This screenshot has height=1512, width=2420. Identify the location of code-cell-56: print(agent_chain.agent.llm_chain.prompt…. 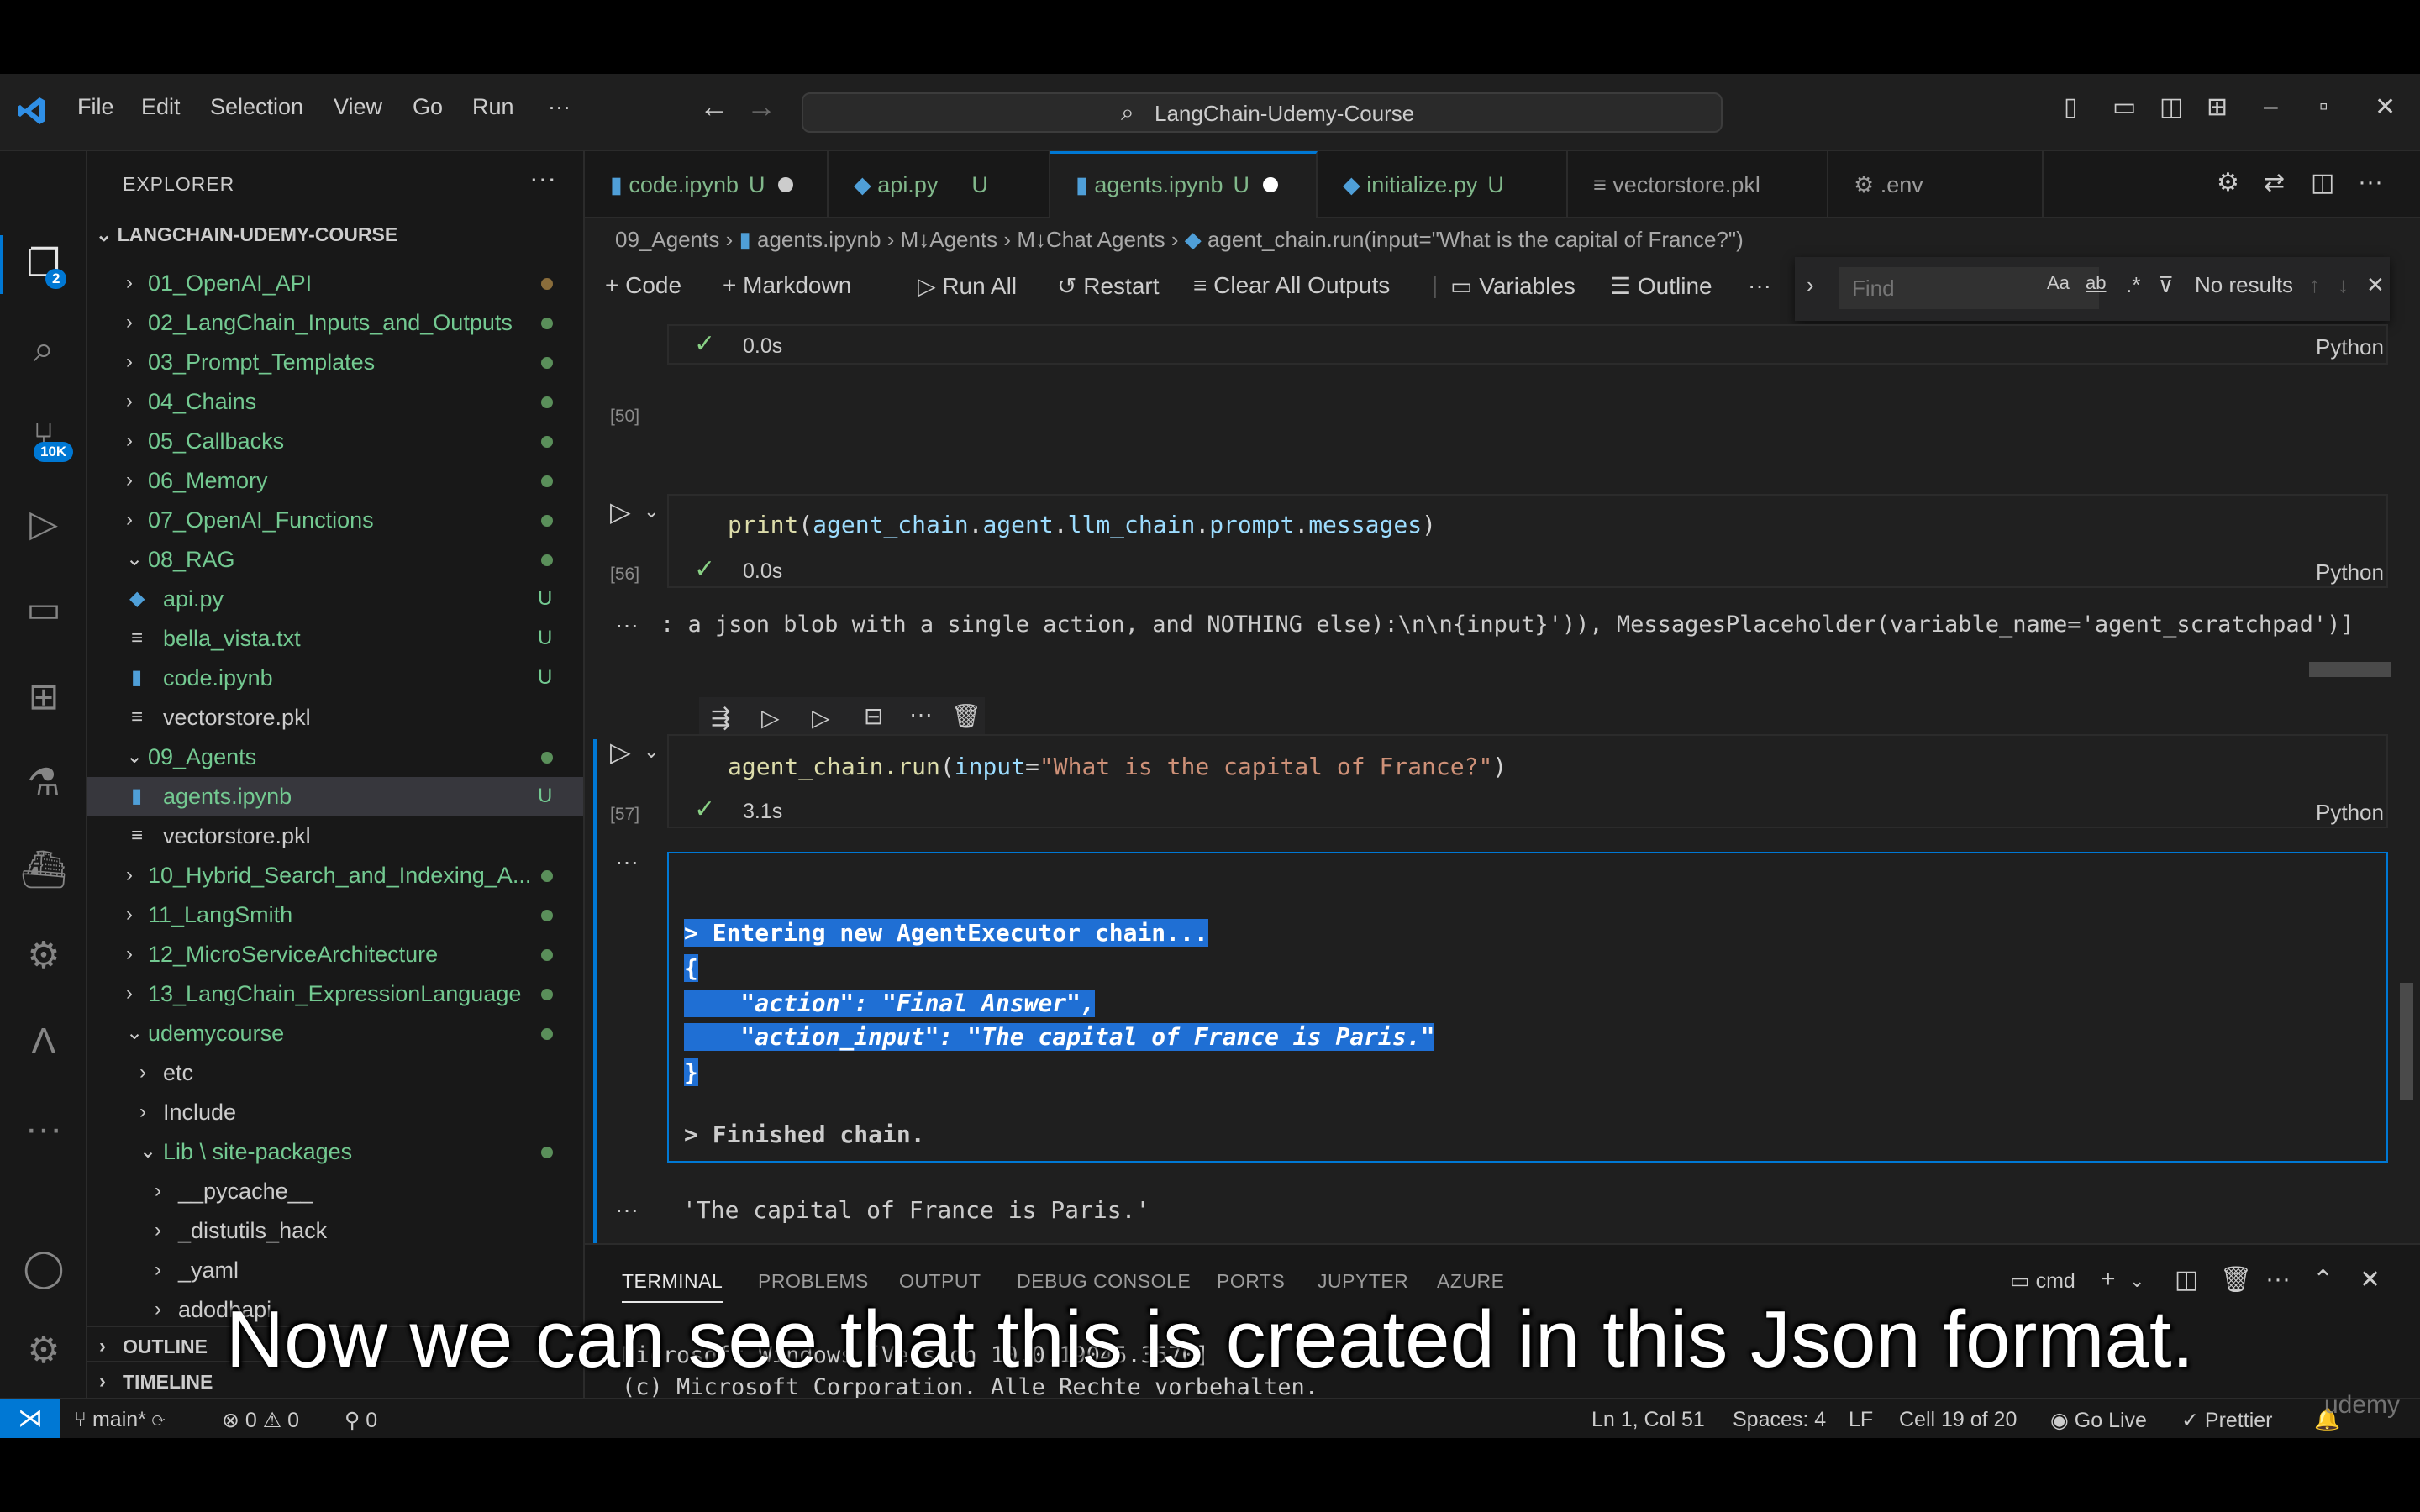
(1528, 541).